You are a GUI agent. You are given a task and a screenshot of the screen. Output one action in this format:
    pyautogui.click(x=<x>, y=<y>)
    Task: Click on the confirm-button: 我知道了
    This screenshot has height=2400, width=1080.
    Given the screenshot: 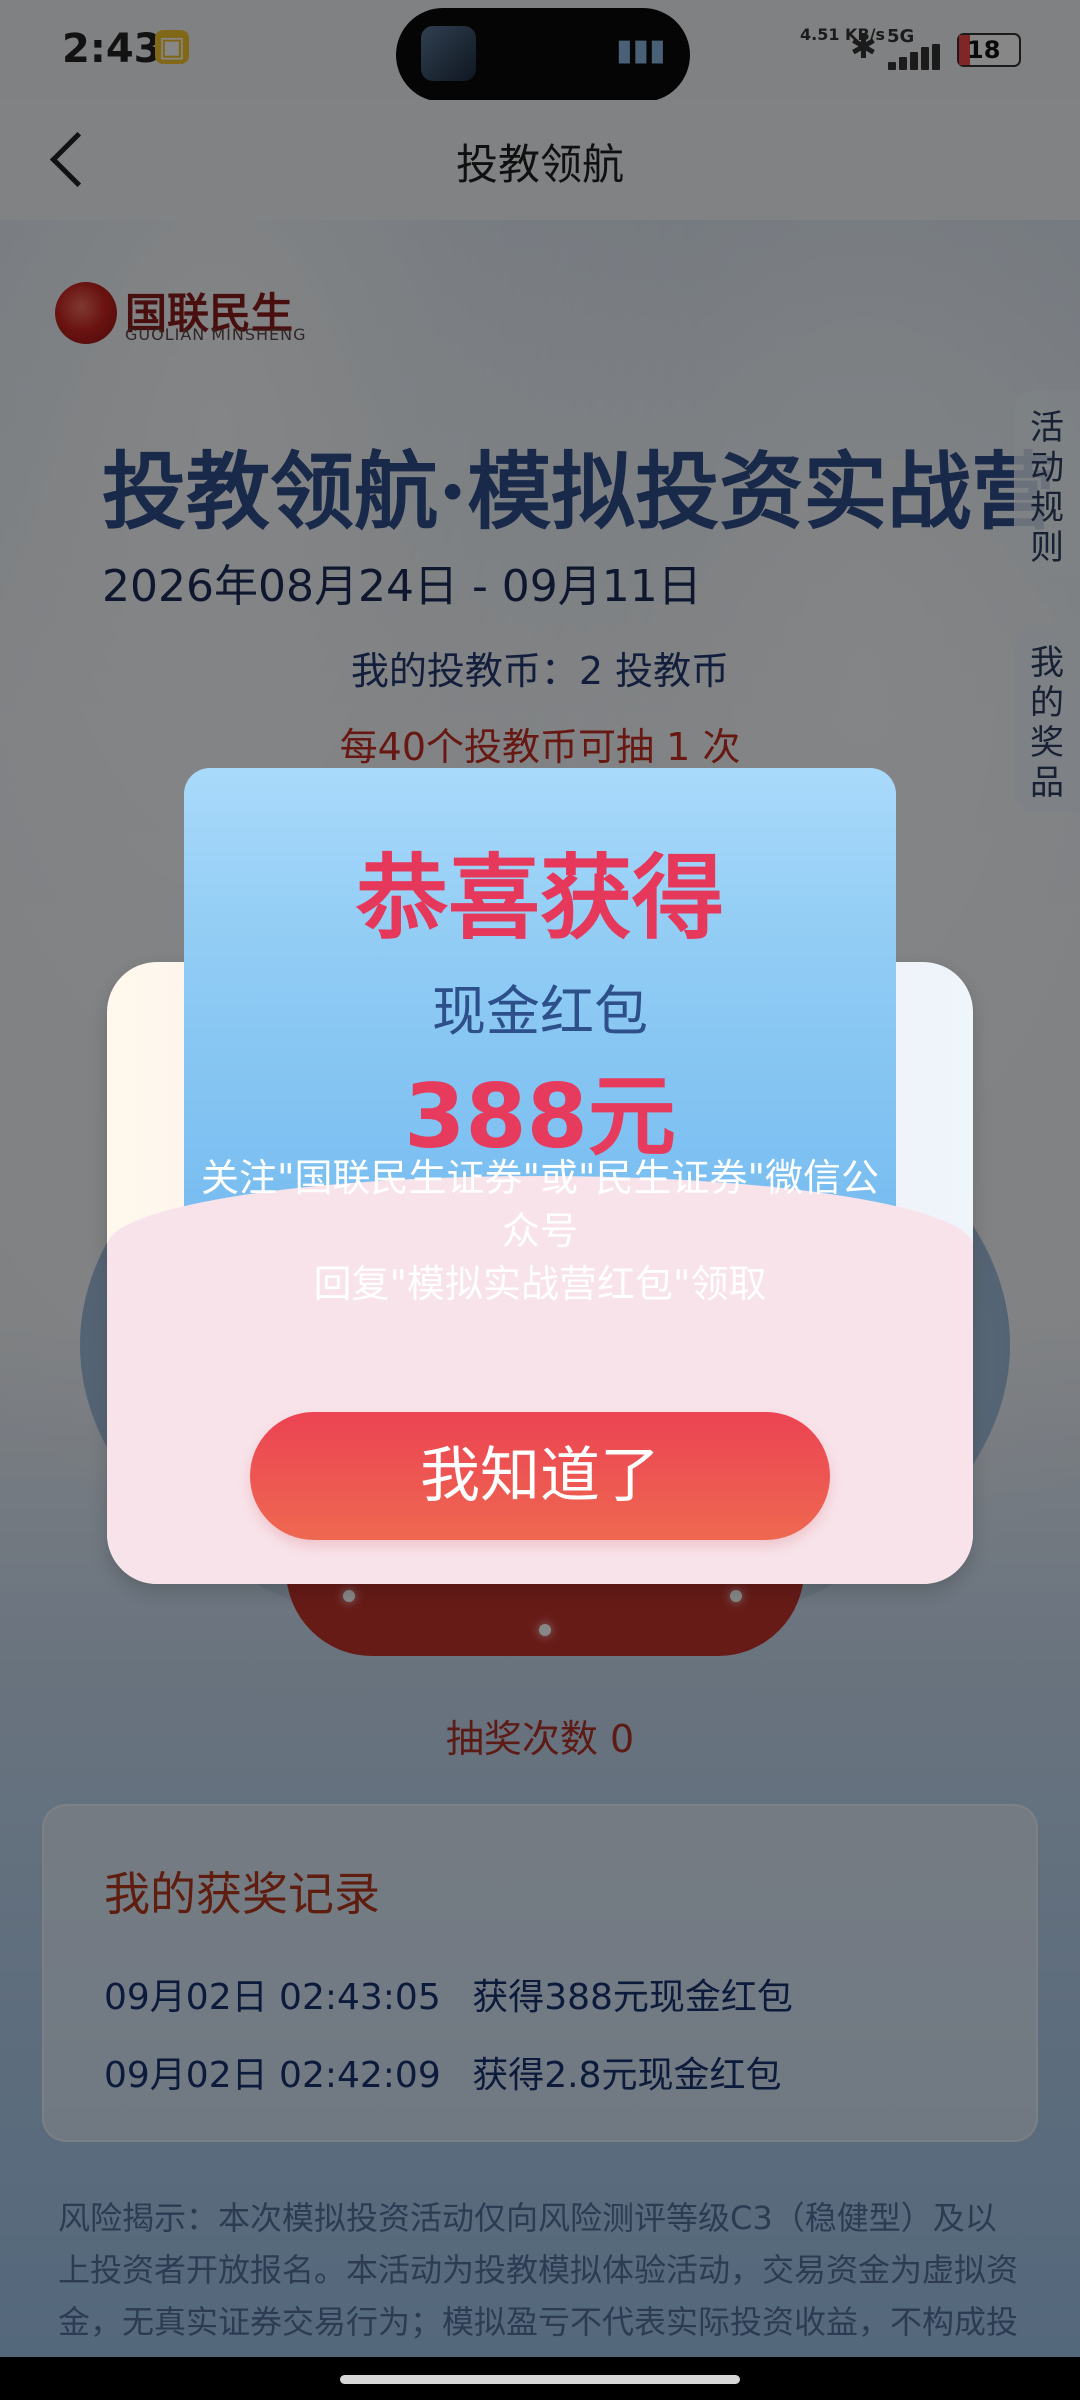 What is the action you would take?
    pyautogui.click(x=540, y=1476)
    